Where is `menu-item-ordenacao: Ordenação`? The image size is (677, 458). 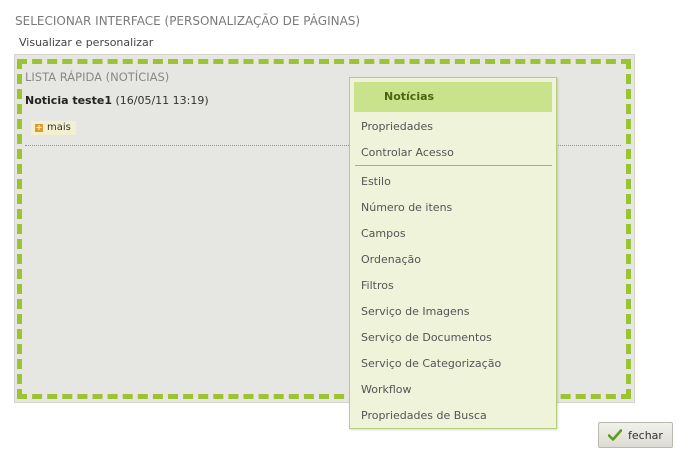
menu-item-ordenacao: Ordenação is located at coordinates (391, 259).